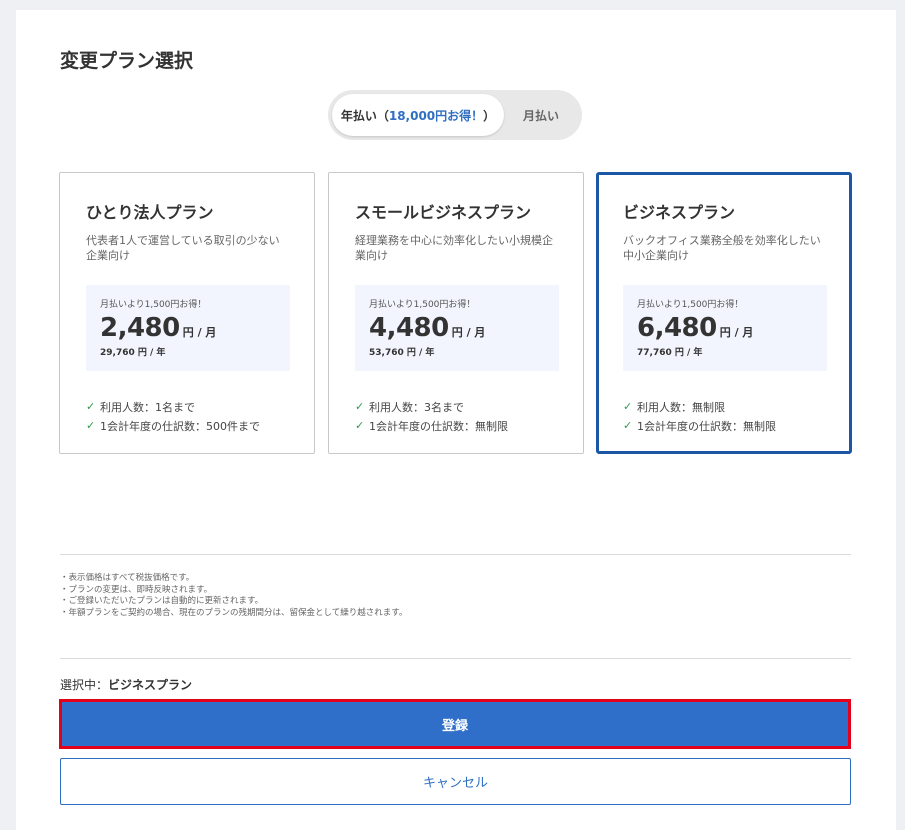  I want to click on monthly-billing-option: 月払い, so click(541, 115).